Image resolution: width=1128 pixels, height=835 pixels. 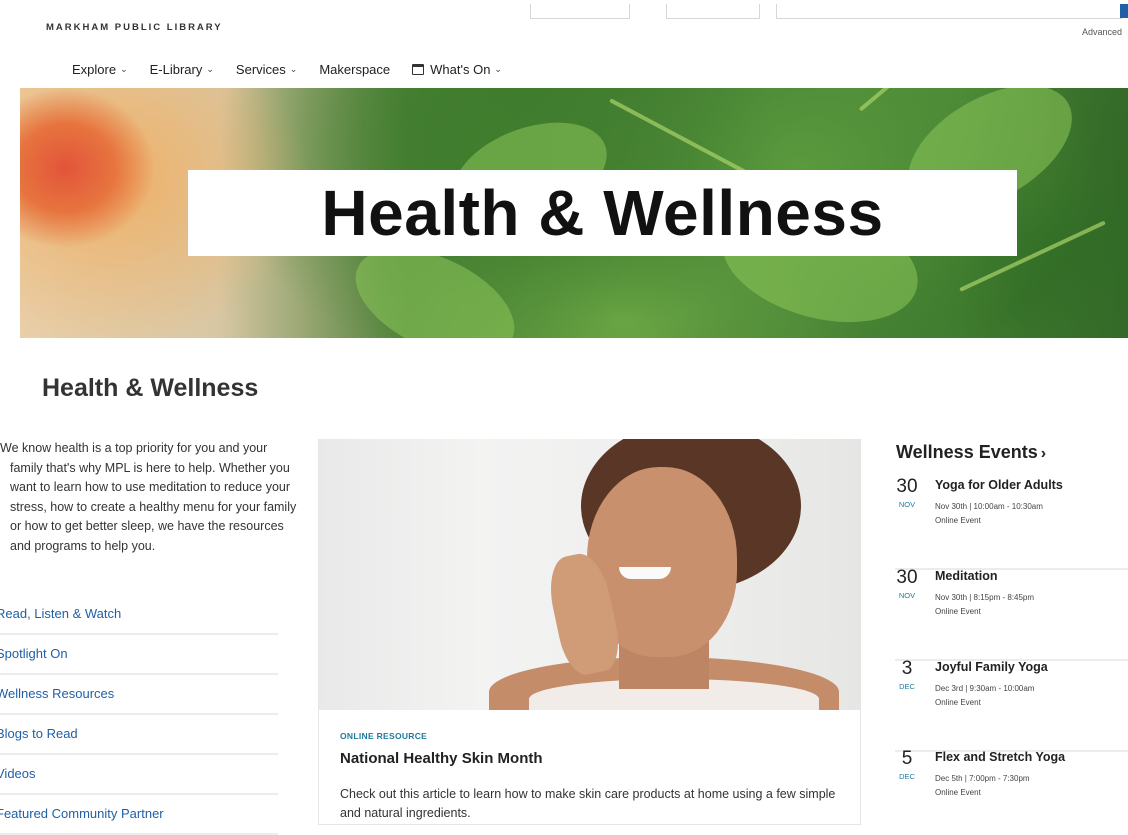 I want to click on wellness-events-heading: Wellness Events ›, so click(x=971, y=452).